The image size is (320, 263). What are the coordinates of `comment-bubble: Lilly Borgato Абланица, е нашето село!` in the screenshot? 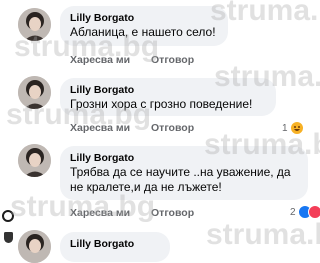 It's located at (144, 26).